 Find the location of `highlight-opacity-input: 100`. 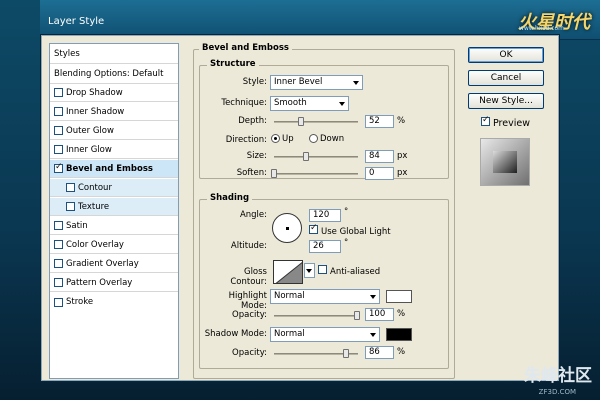

highlight-opacity-input: 100 is located at coordinates (379, 314).